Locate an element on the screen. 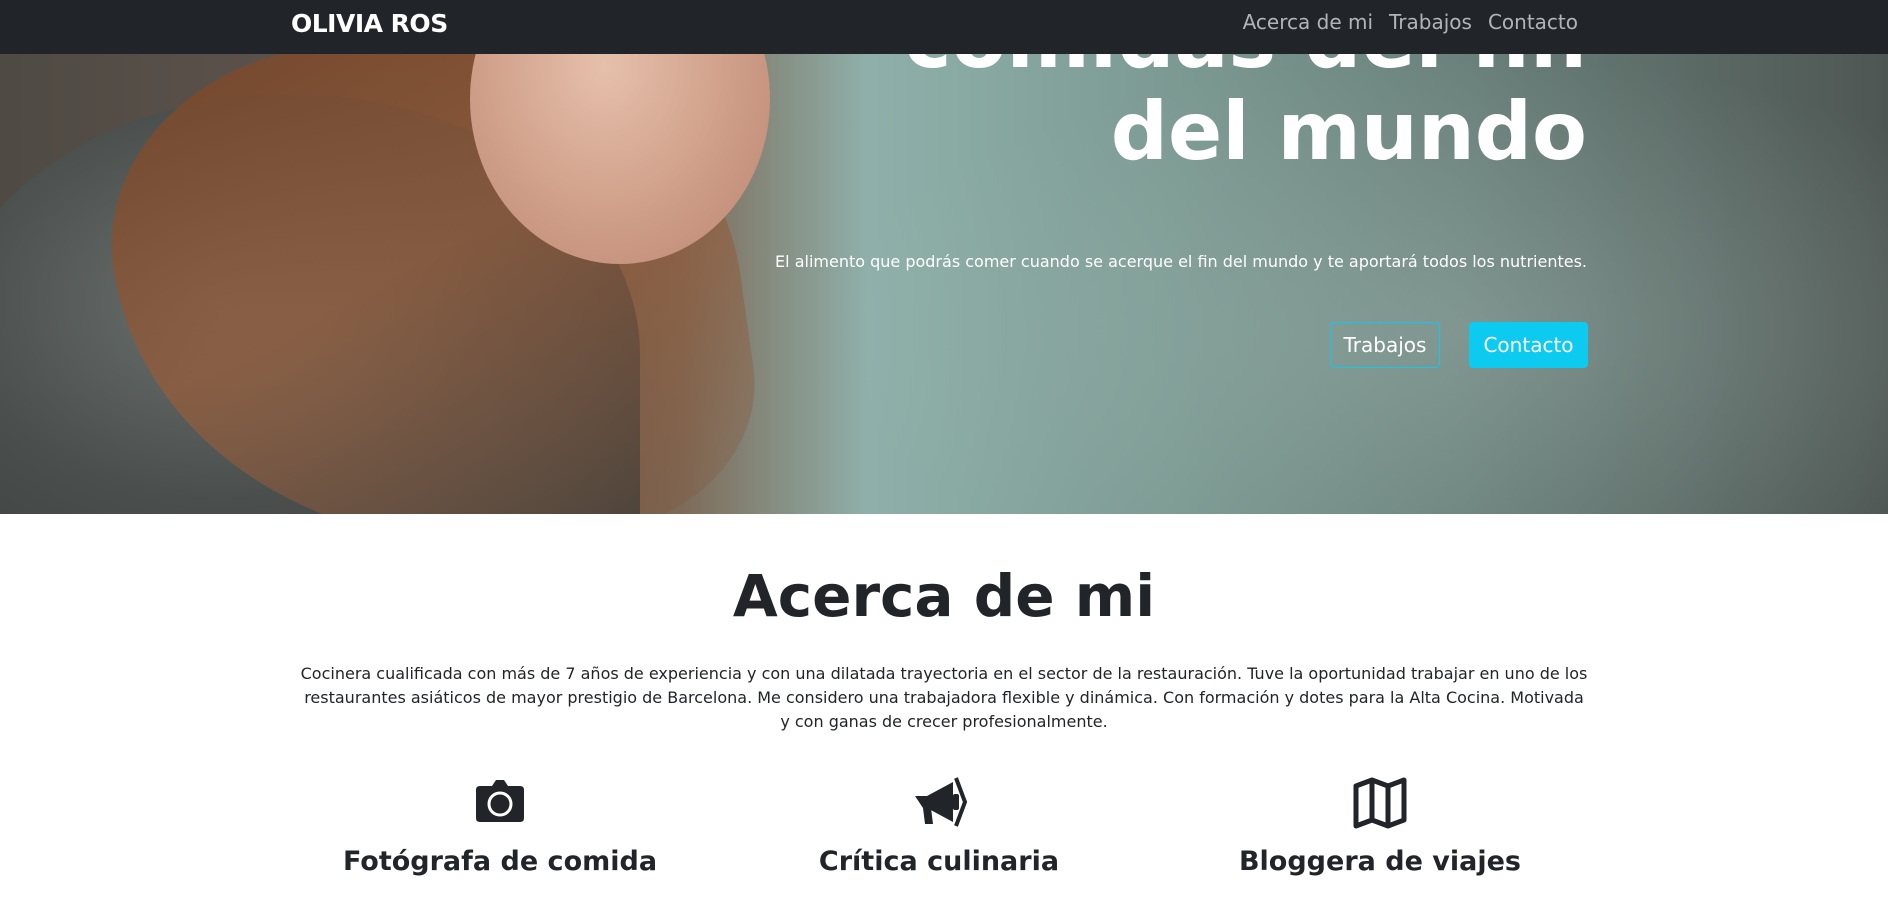 Image resolution: width=1888 pixels, height=906 pixels. feature-label: Crítica culinaria is located at coordinates (939, 861).